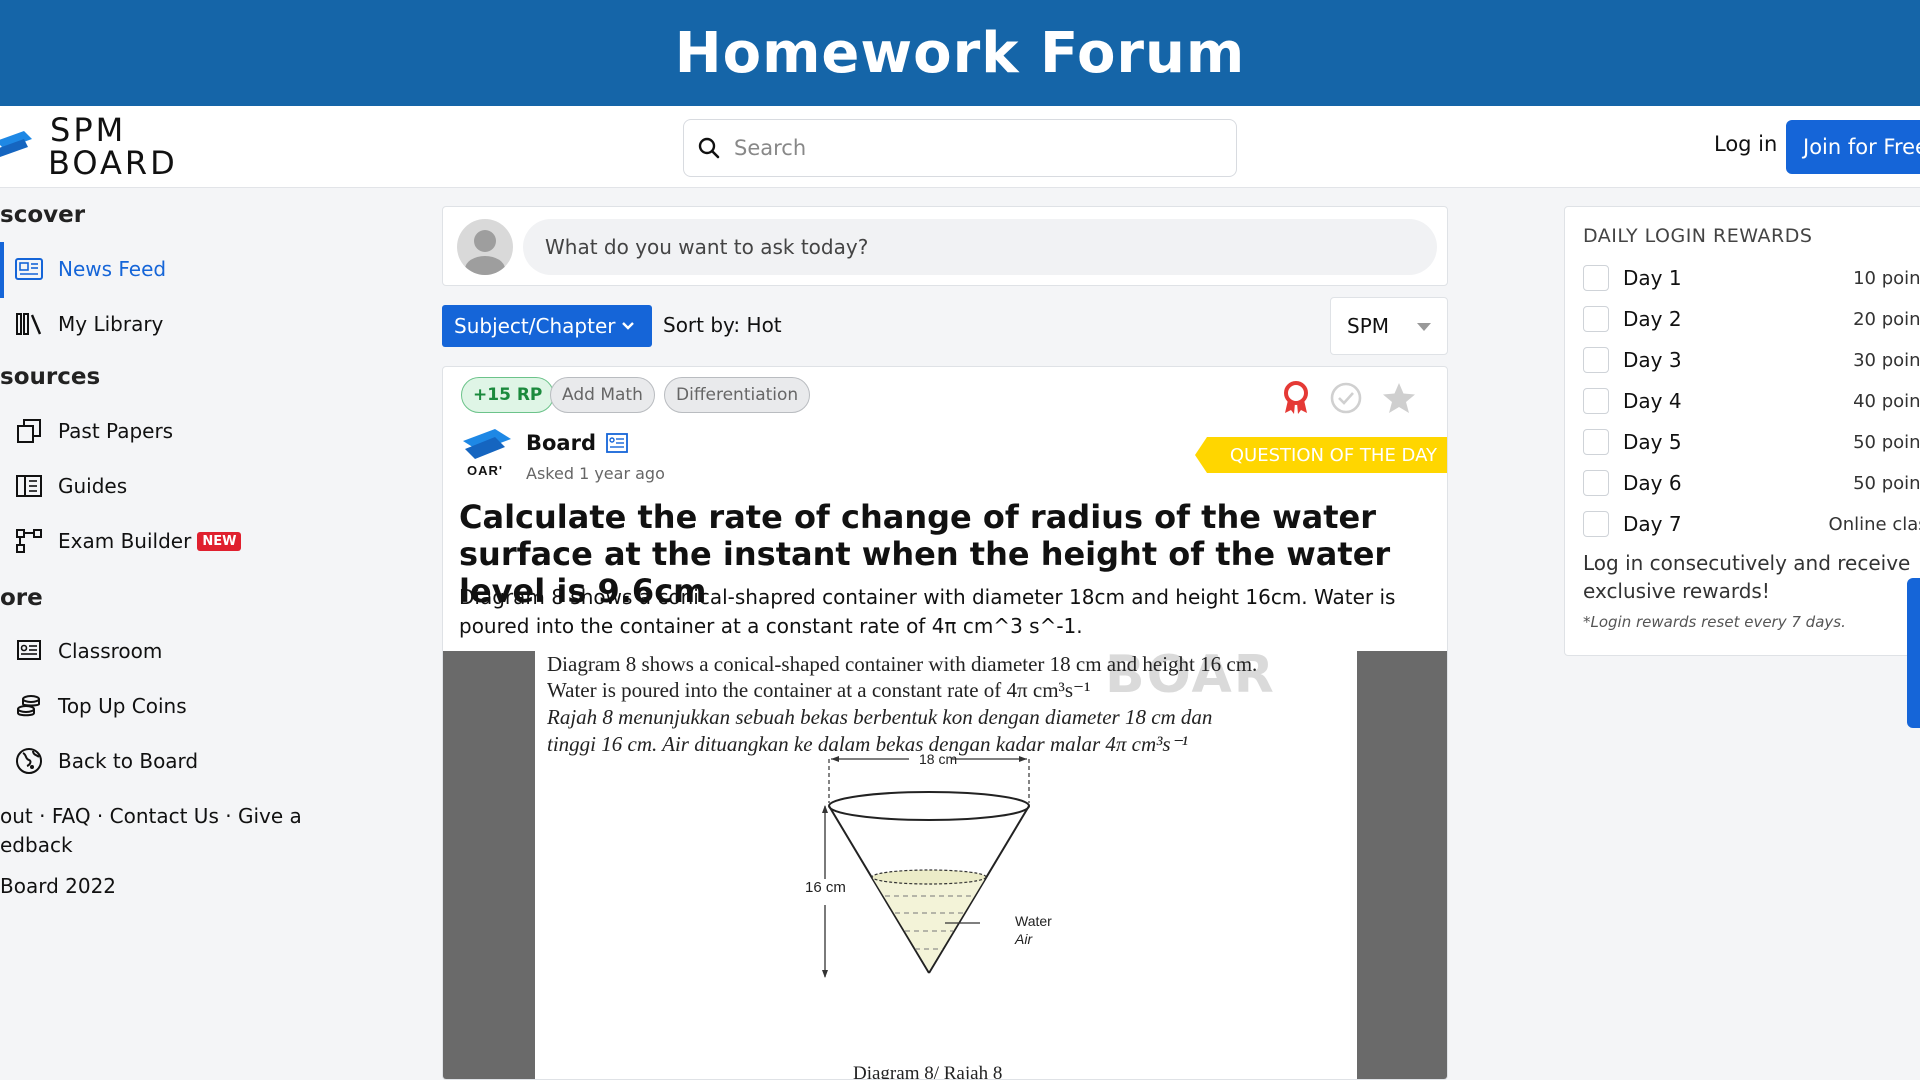 This screenshot has height=1080, width=1920. I want to click on banner-title: Homework Forum, so click(960, 53).